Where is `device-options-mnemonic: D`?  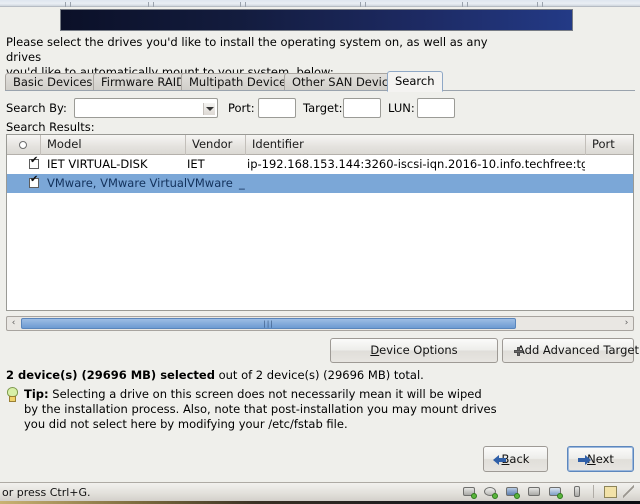
device-options-mnemonic: D is located at coordinates (375, 350).